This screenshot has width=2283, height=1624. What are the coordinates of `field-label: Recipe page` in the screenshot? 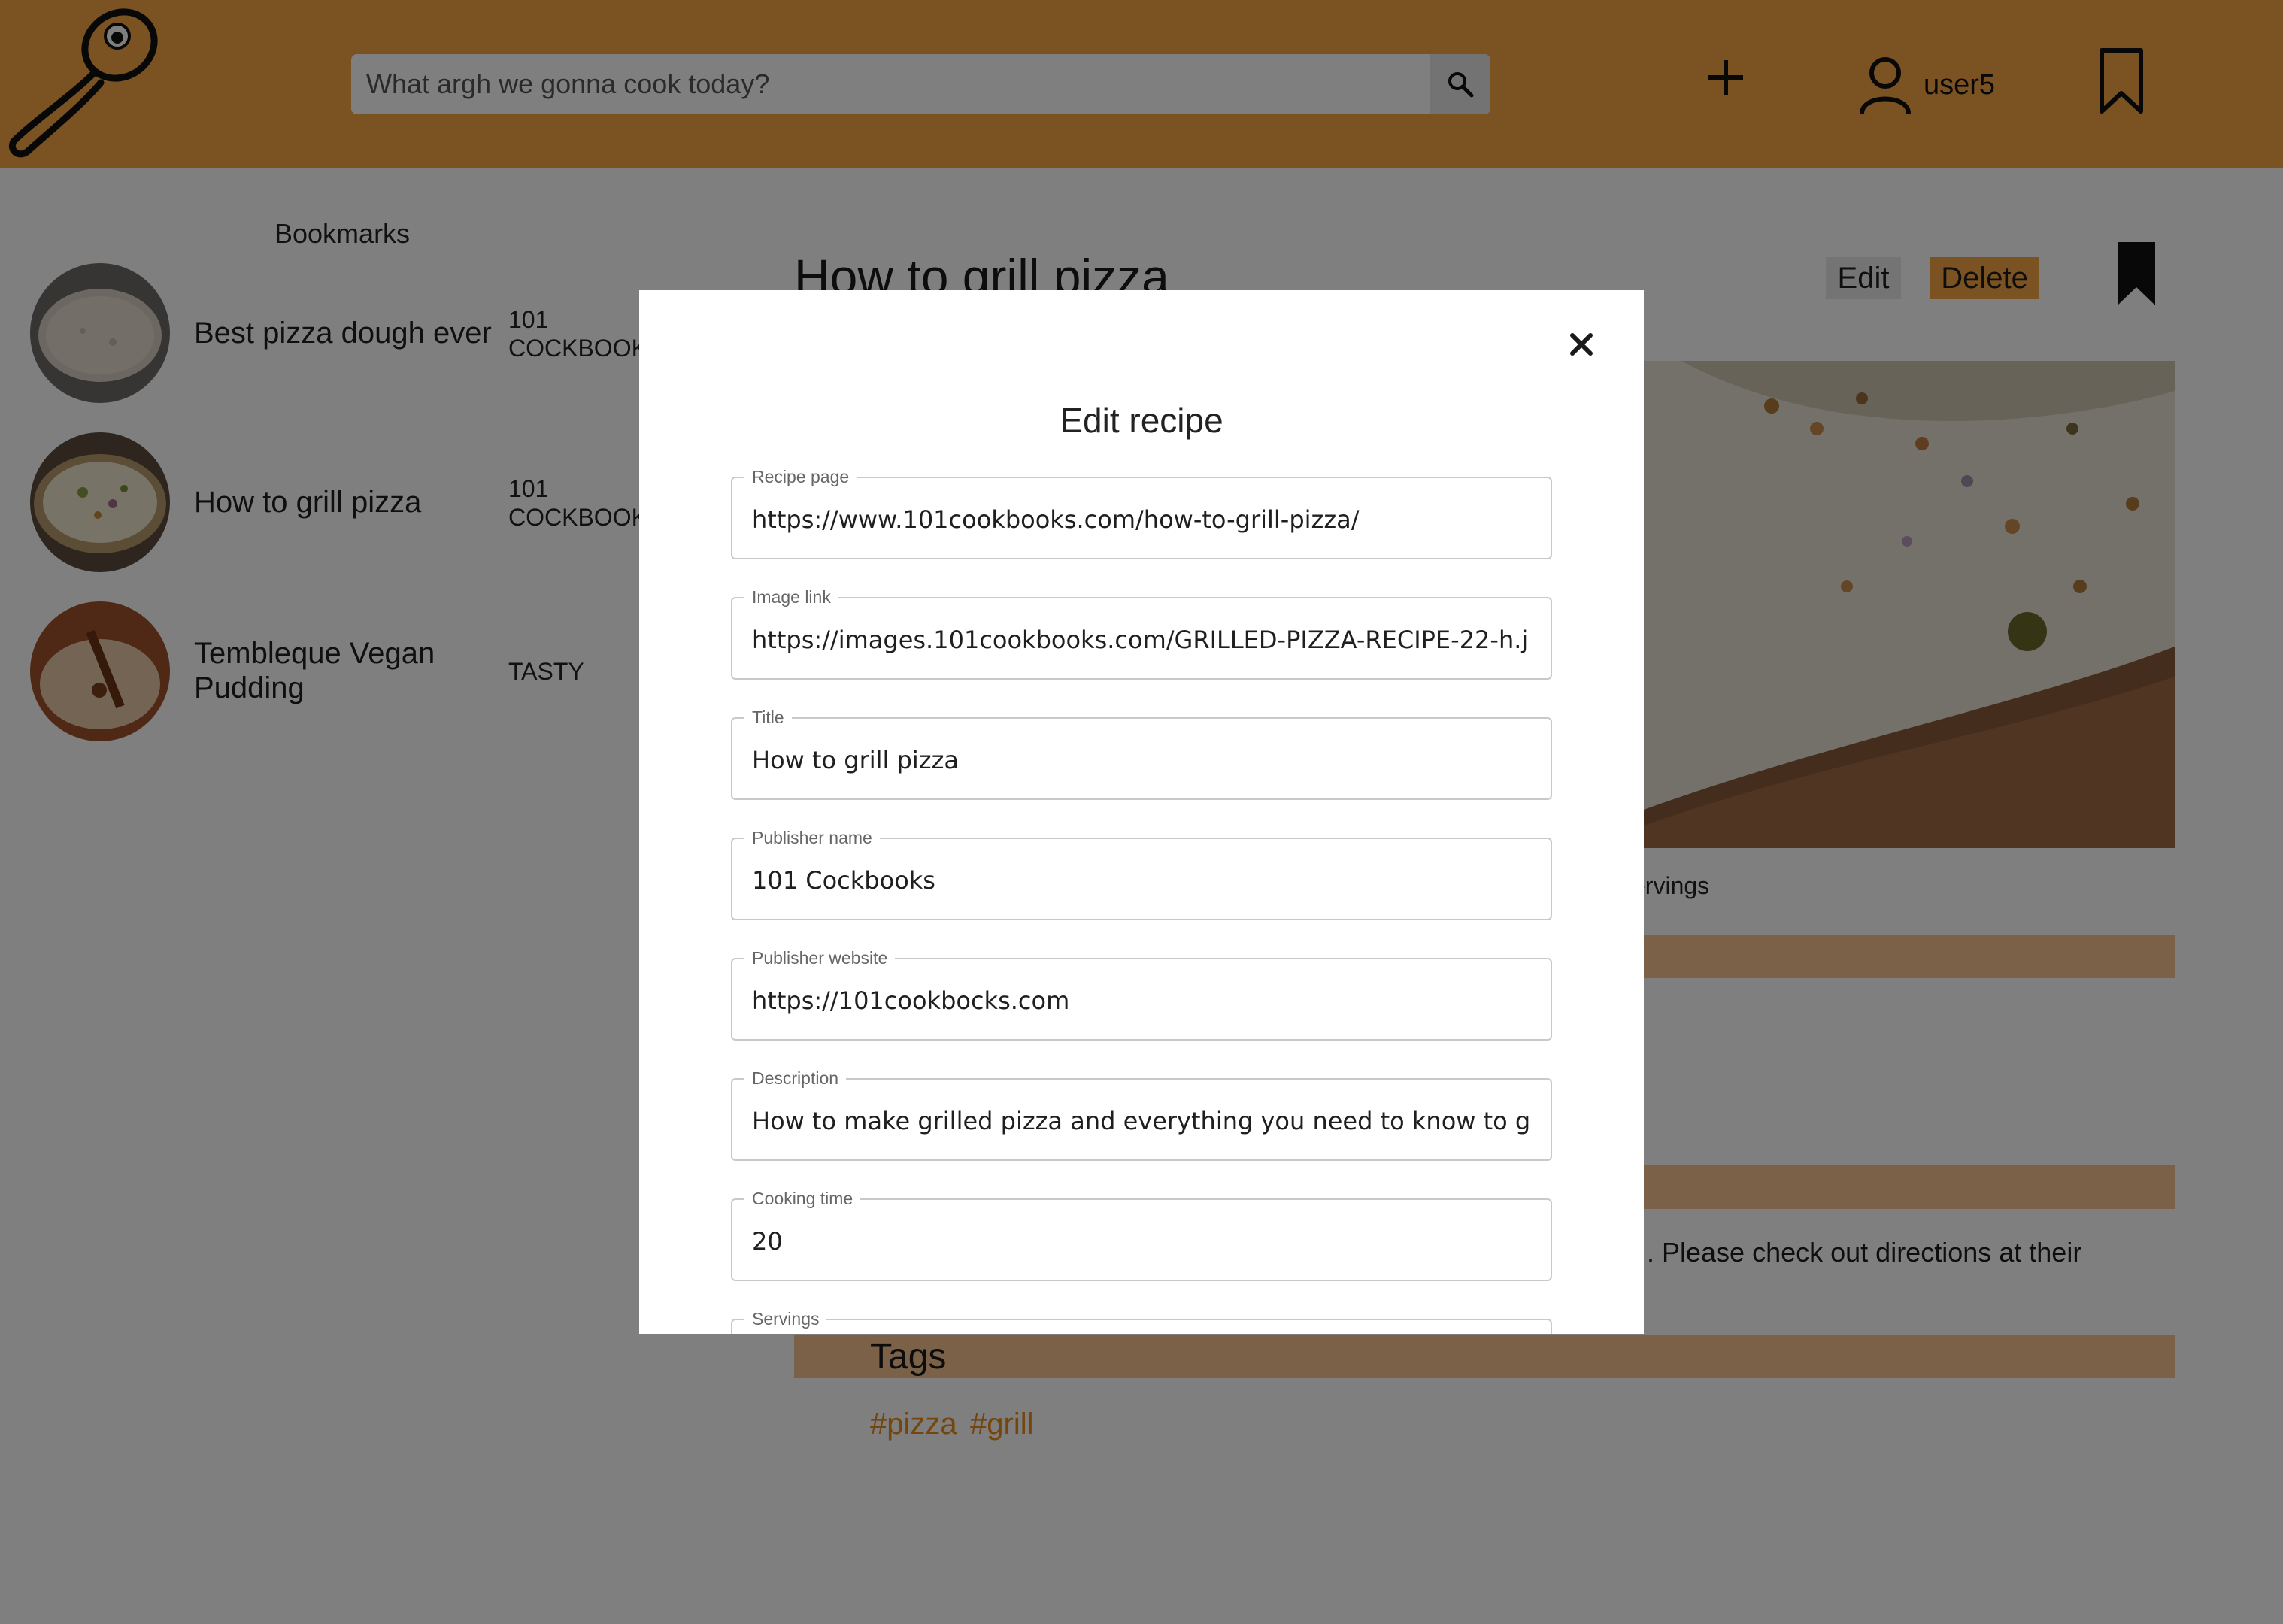 It's located at (800, 476).